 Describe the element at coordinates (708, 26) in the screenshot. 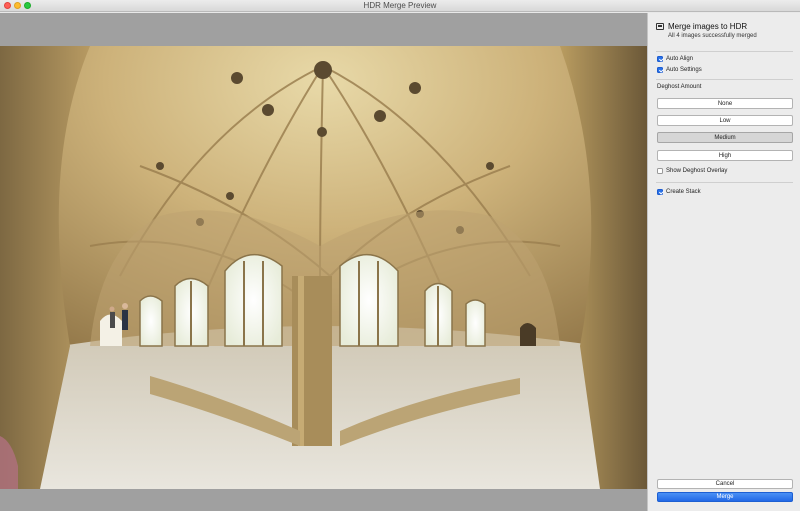

I see `panel-title: Merge images to HDR` at that location.